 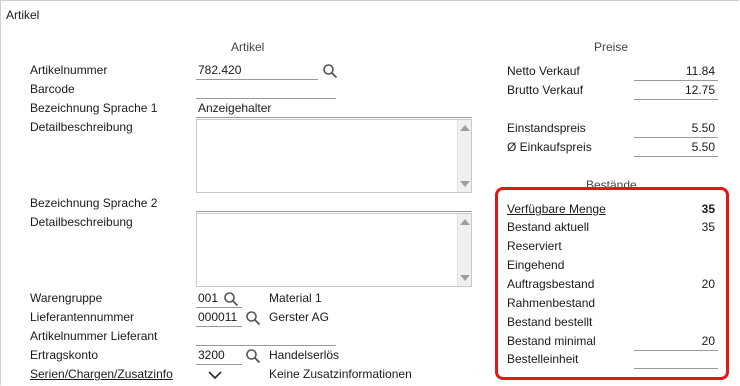 What do you see at coordinates (215, 375) in the screenshot?
I see `chevron-down-icon` at bounding box center [215, 375].